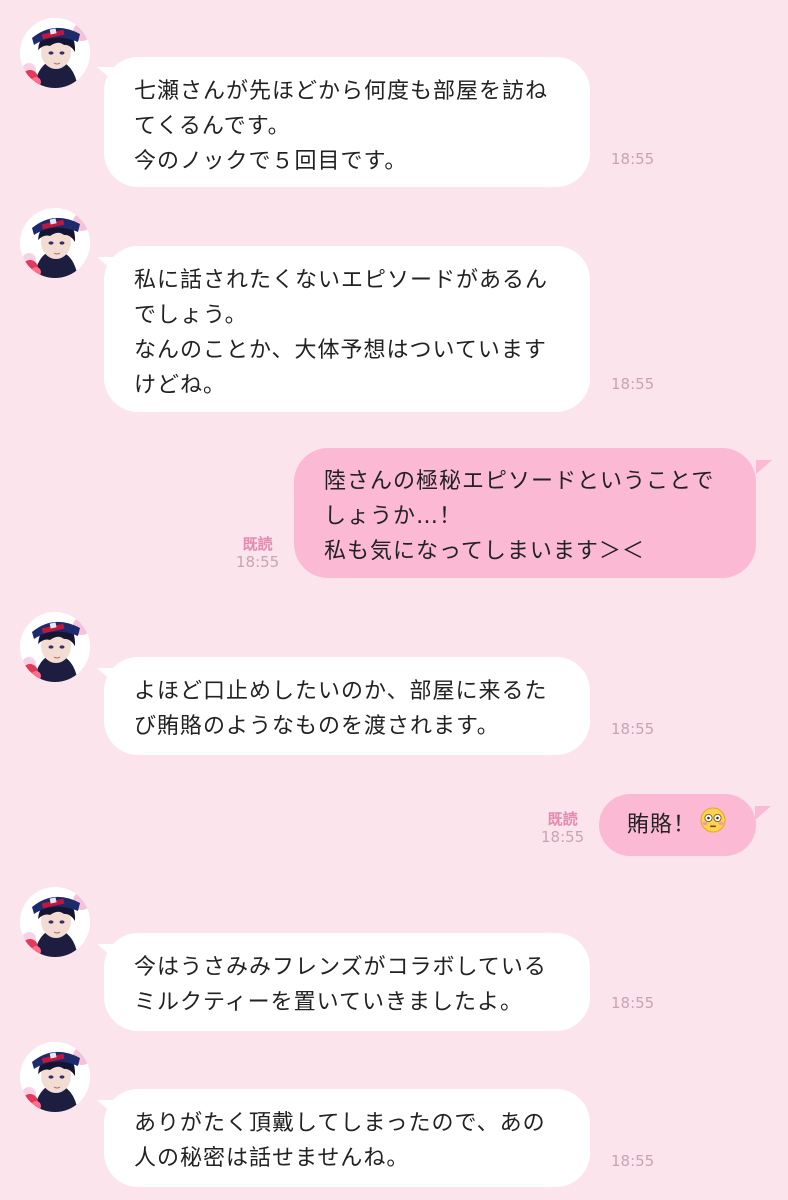 This screenshot has width=788, height=1200. Describe the element at coordinates (212, 126) in the screenshot. I see `message-text-line: てくるんです。` at that location.